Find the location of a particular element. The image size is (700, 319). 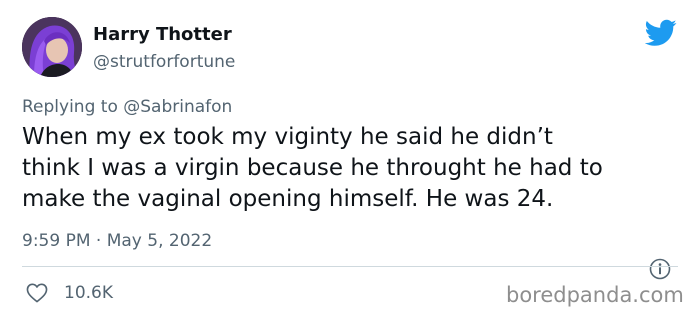

reply-mention-link: @Sabrinafon is located at coordinates (177, 107).